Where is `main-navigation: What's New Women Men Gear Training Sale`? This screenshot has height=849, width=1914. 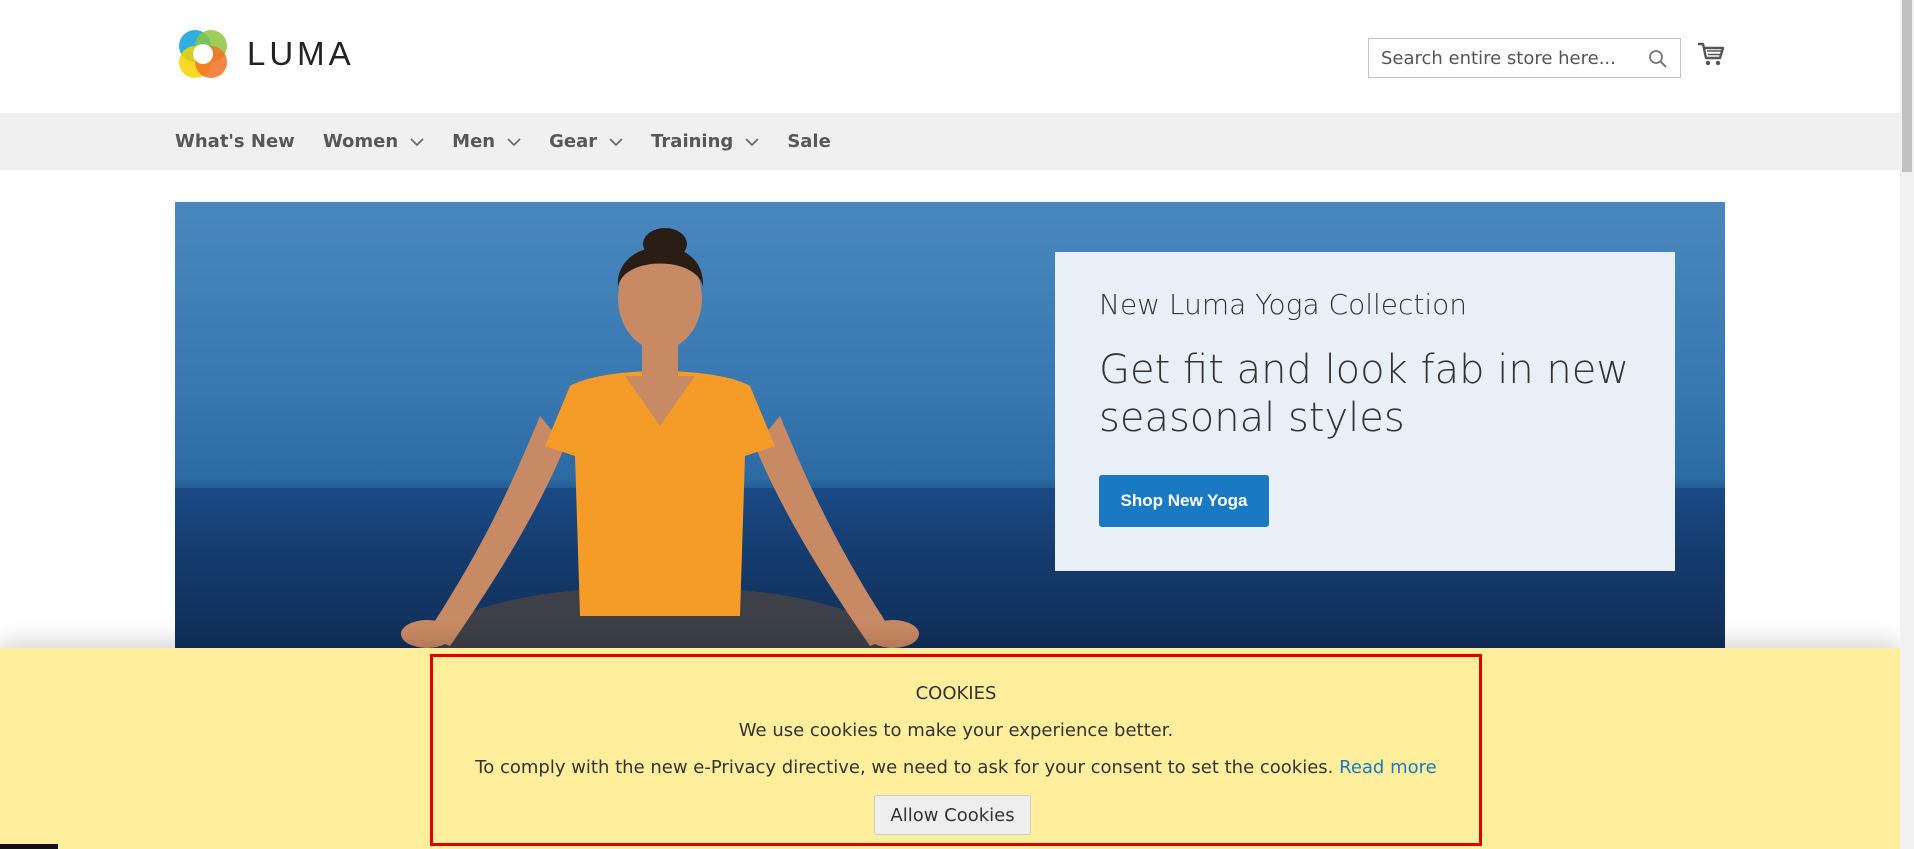 main-navigation: What's New Women Men Gear Training Sale is located at coordinates (950, 141).